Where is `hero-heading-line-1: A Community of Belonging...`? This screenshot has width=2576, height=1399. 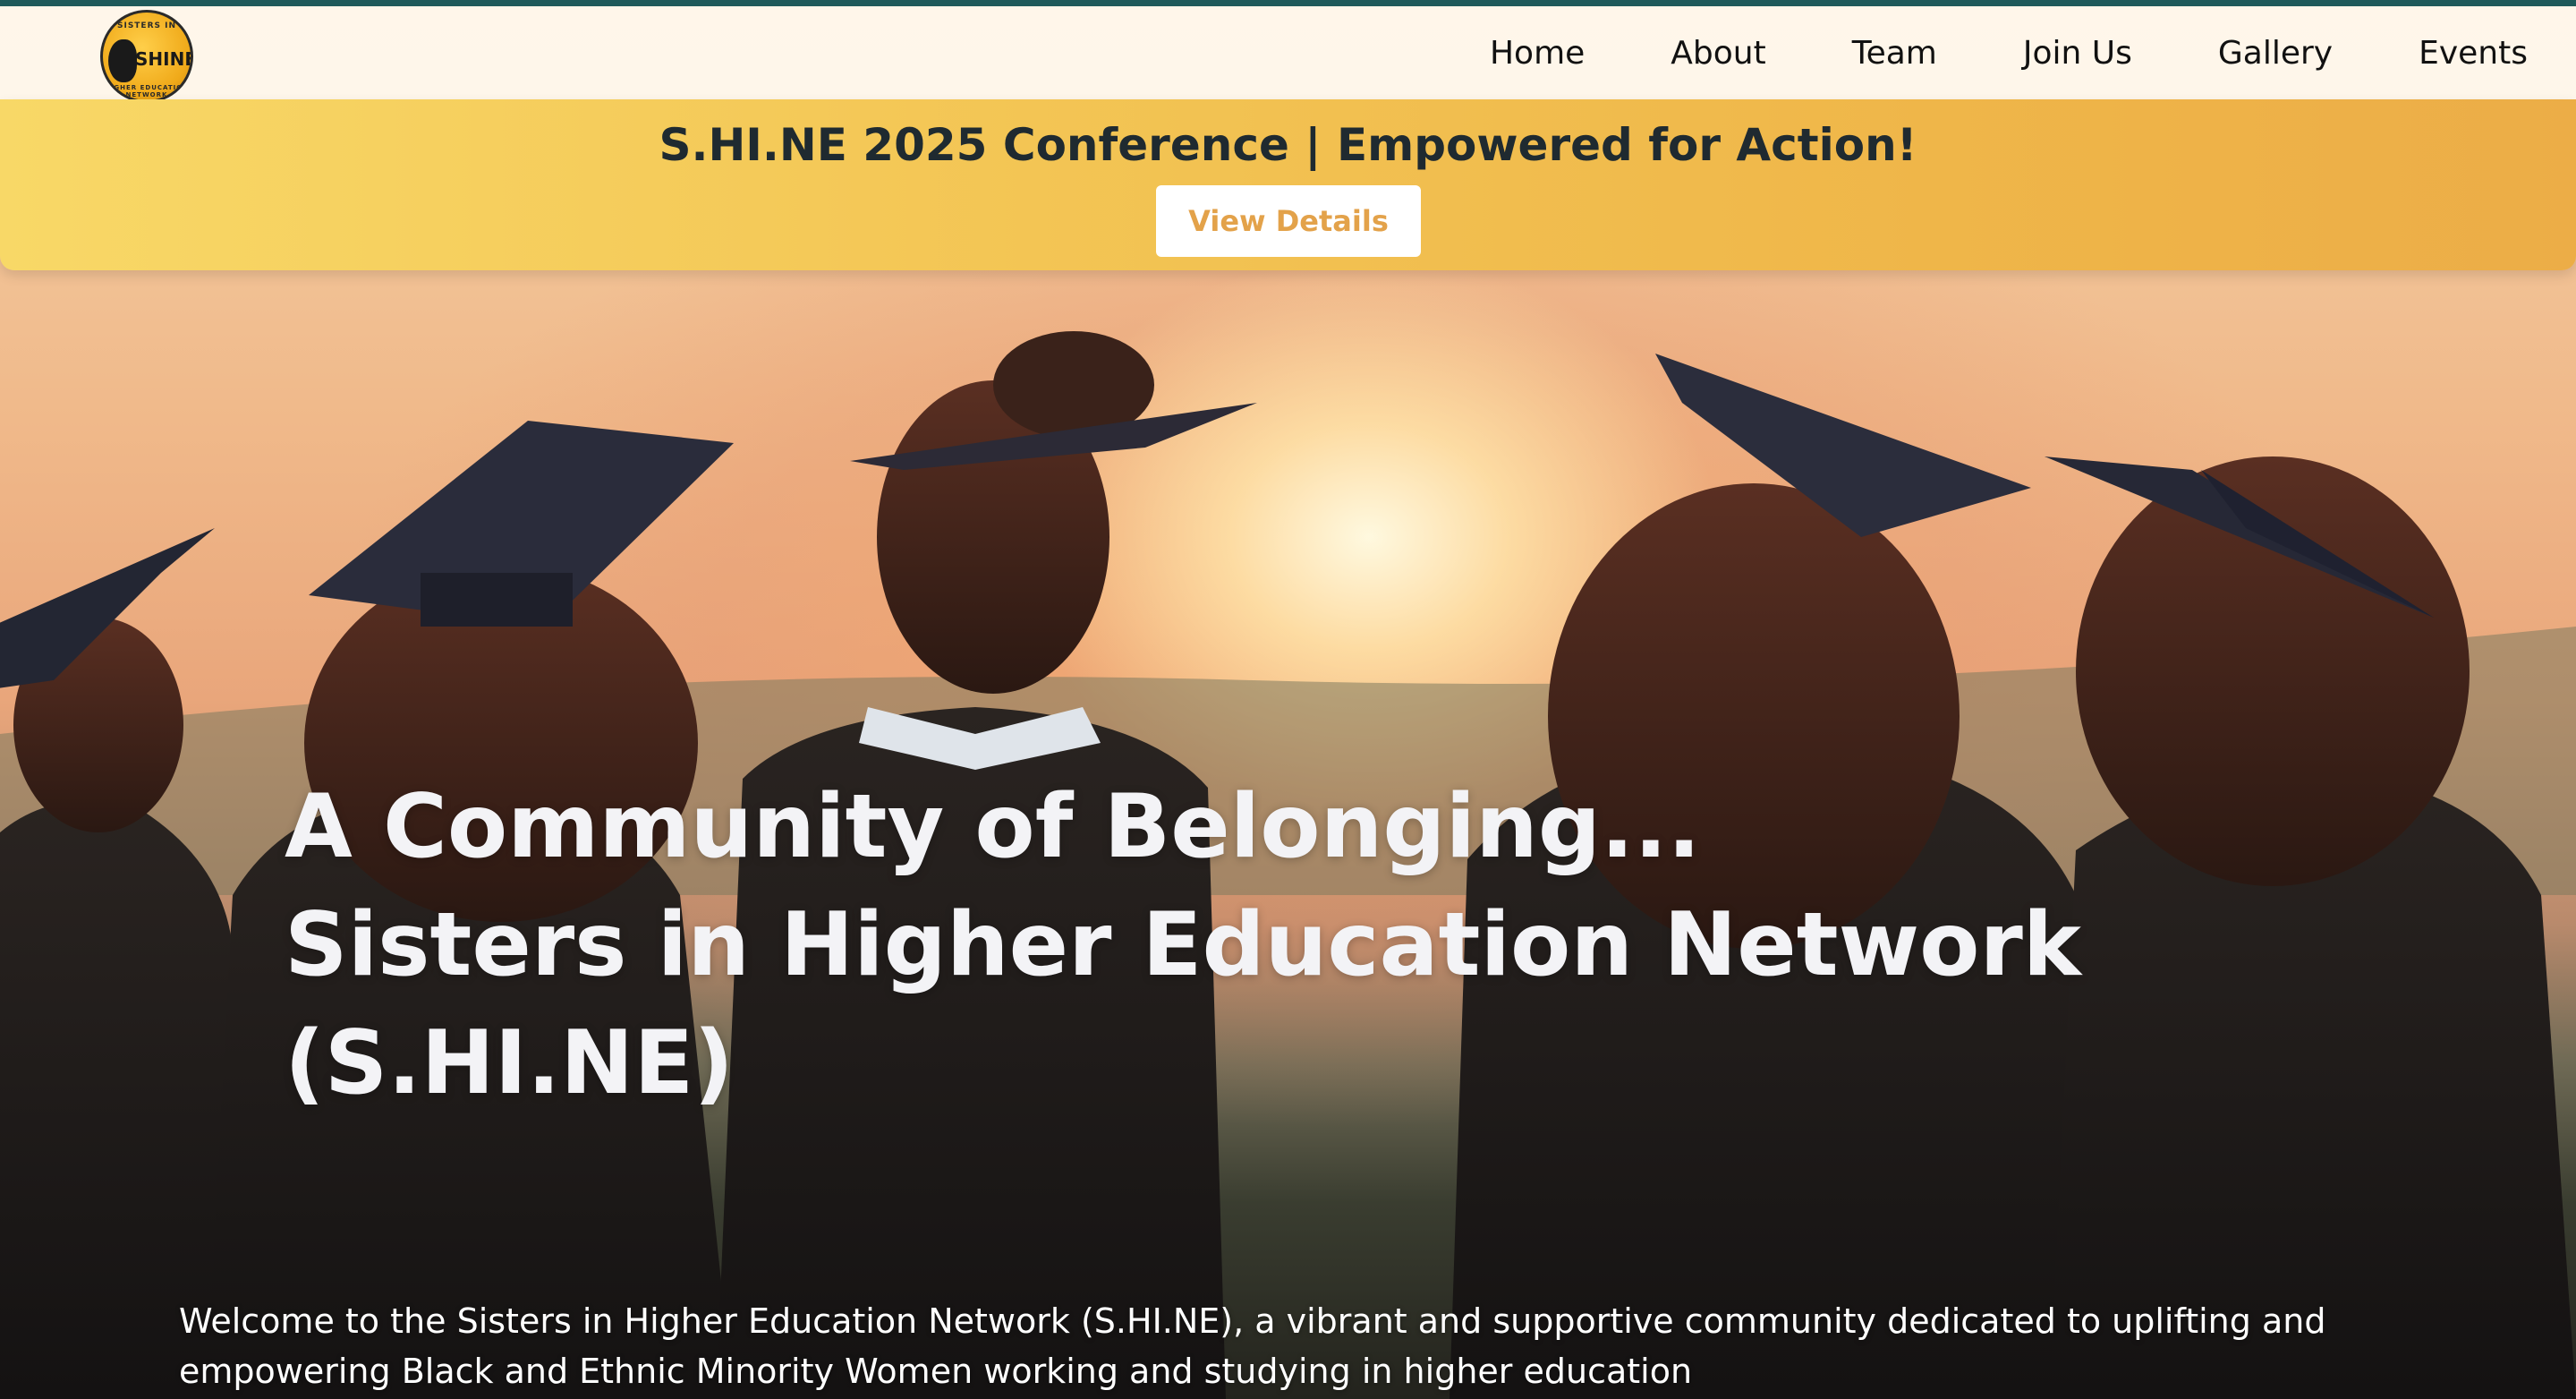 hero-heading-line-1: A Community of Belonging... is located at coordinates (993, 827).